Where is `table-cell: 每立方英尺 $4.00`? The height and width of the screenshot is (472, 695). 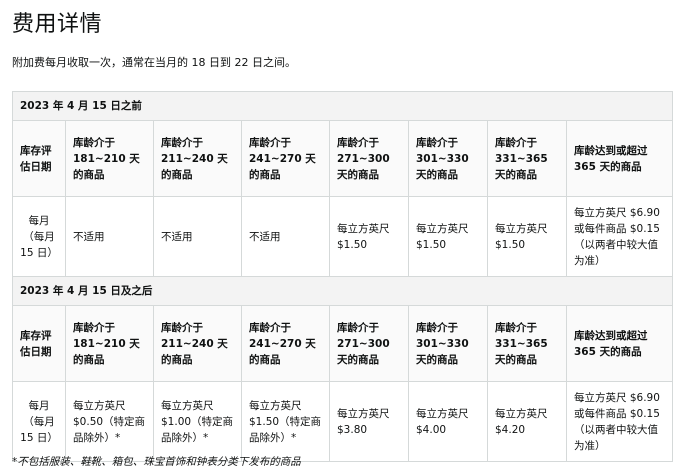
table-cell: 每立方英尺 $4.00 is located at coordinates (448, 421).